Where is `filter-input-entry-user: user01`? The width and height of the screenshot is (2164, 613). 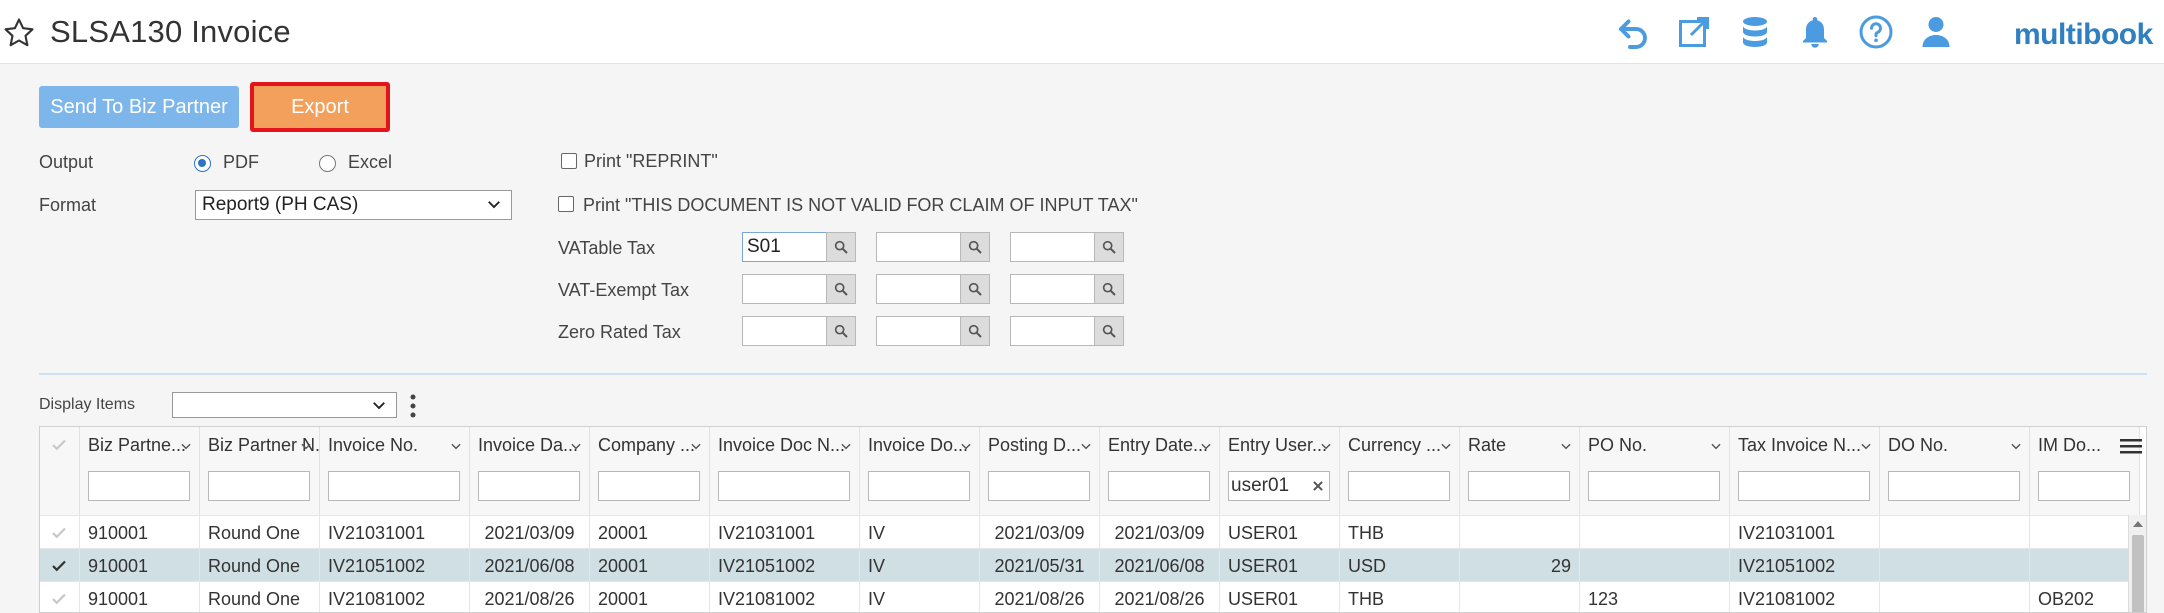 filter-input-entry-user: user01 is located at coordinates (1279, 486).